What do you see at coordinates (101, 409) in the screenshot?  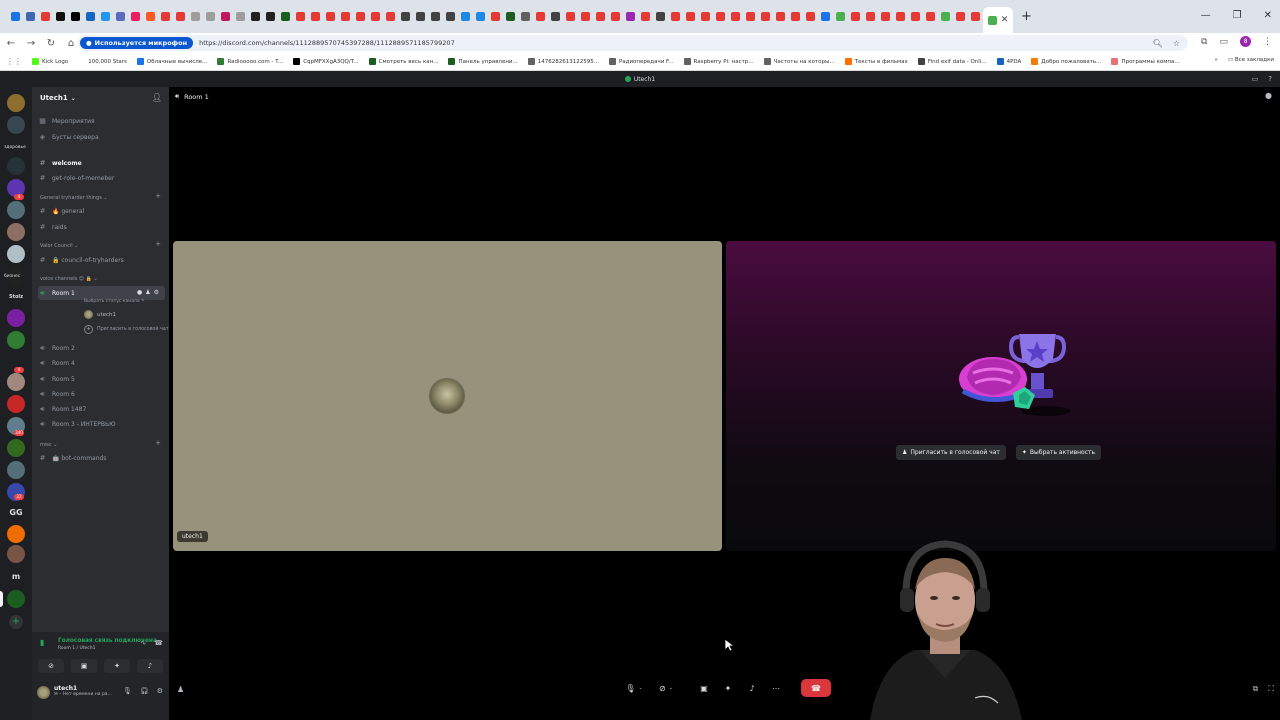 I see `voice-channel-room: 🔊︎ Room 1487` at bounding box center [101, 409].